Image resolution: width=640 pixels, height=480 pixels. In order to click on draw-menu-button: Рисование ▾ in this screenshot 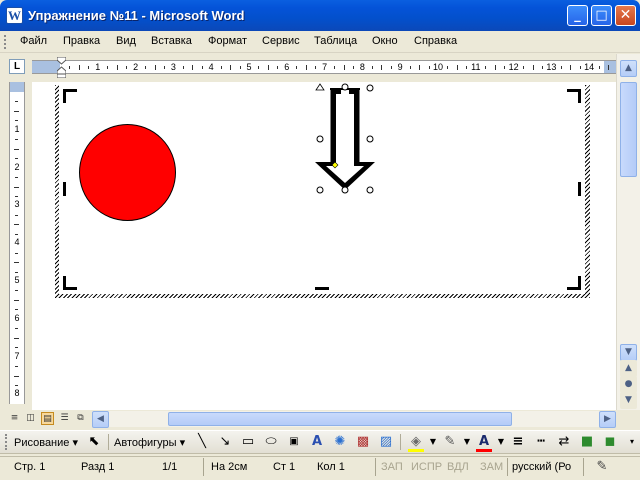, I will do `click(46, 442)`.